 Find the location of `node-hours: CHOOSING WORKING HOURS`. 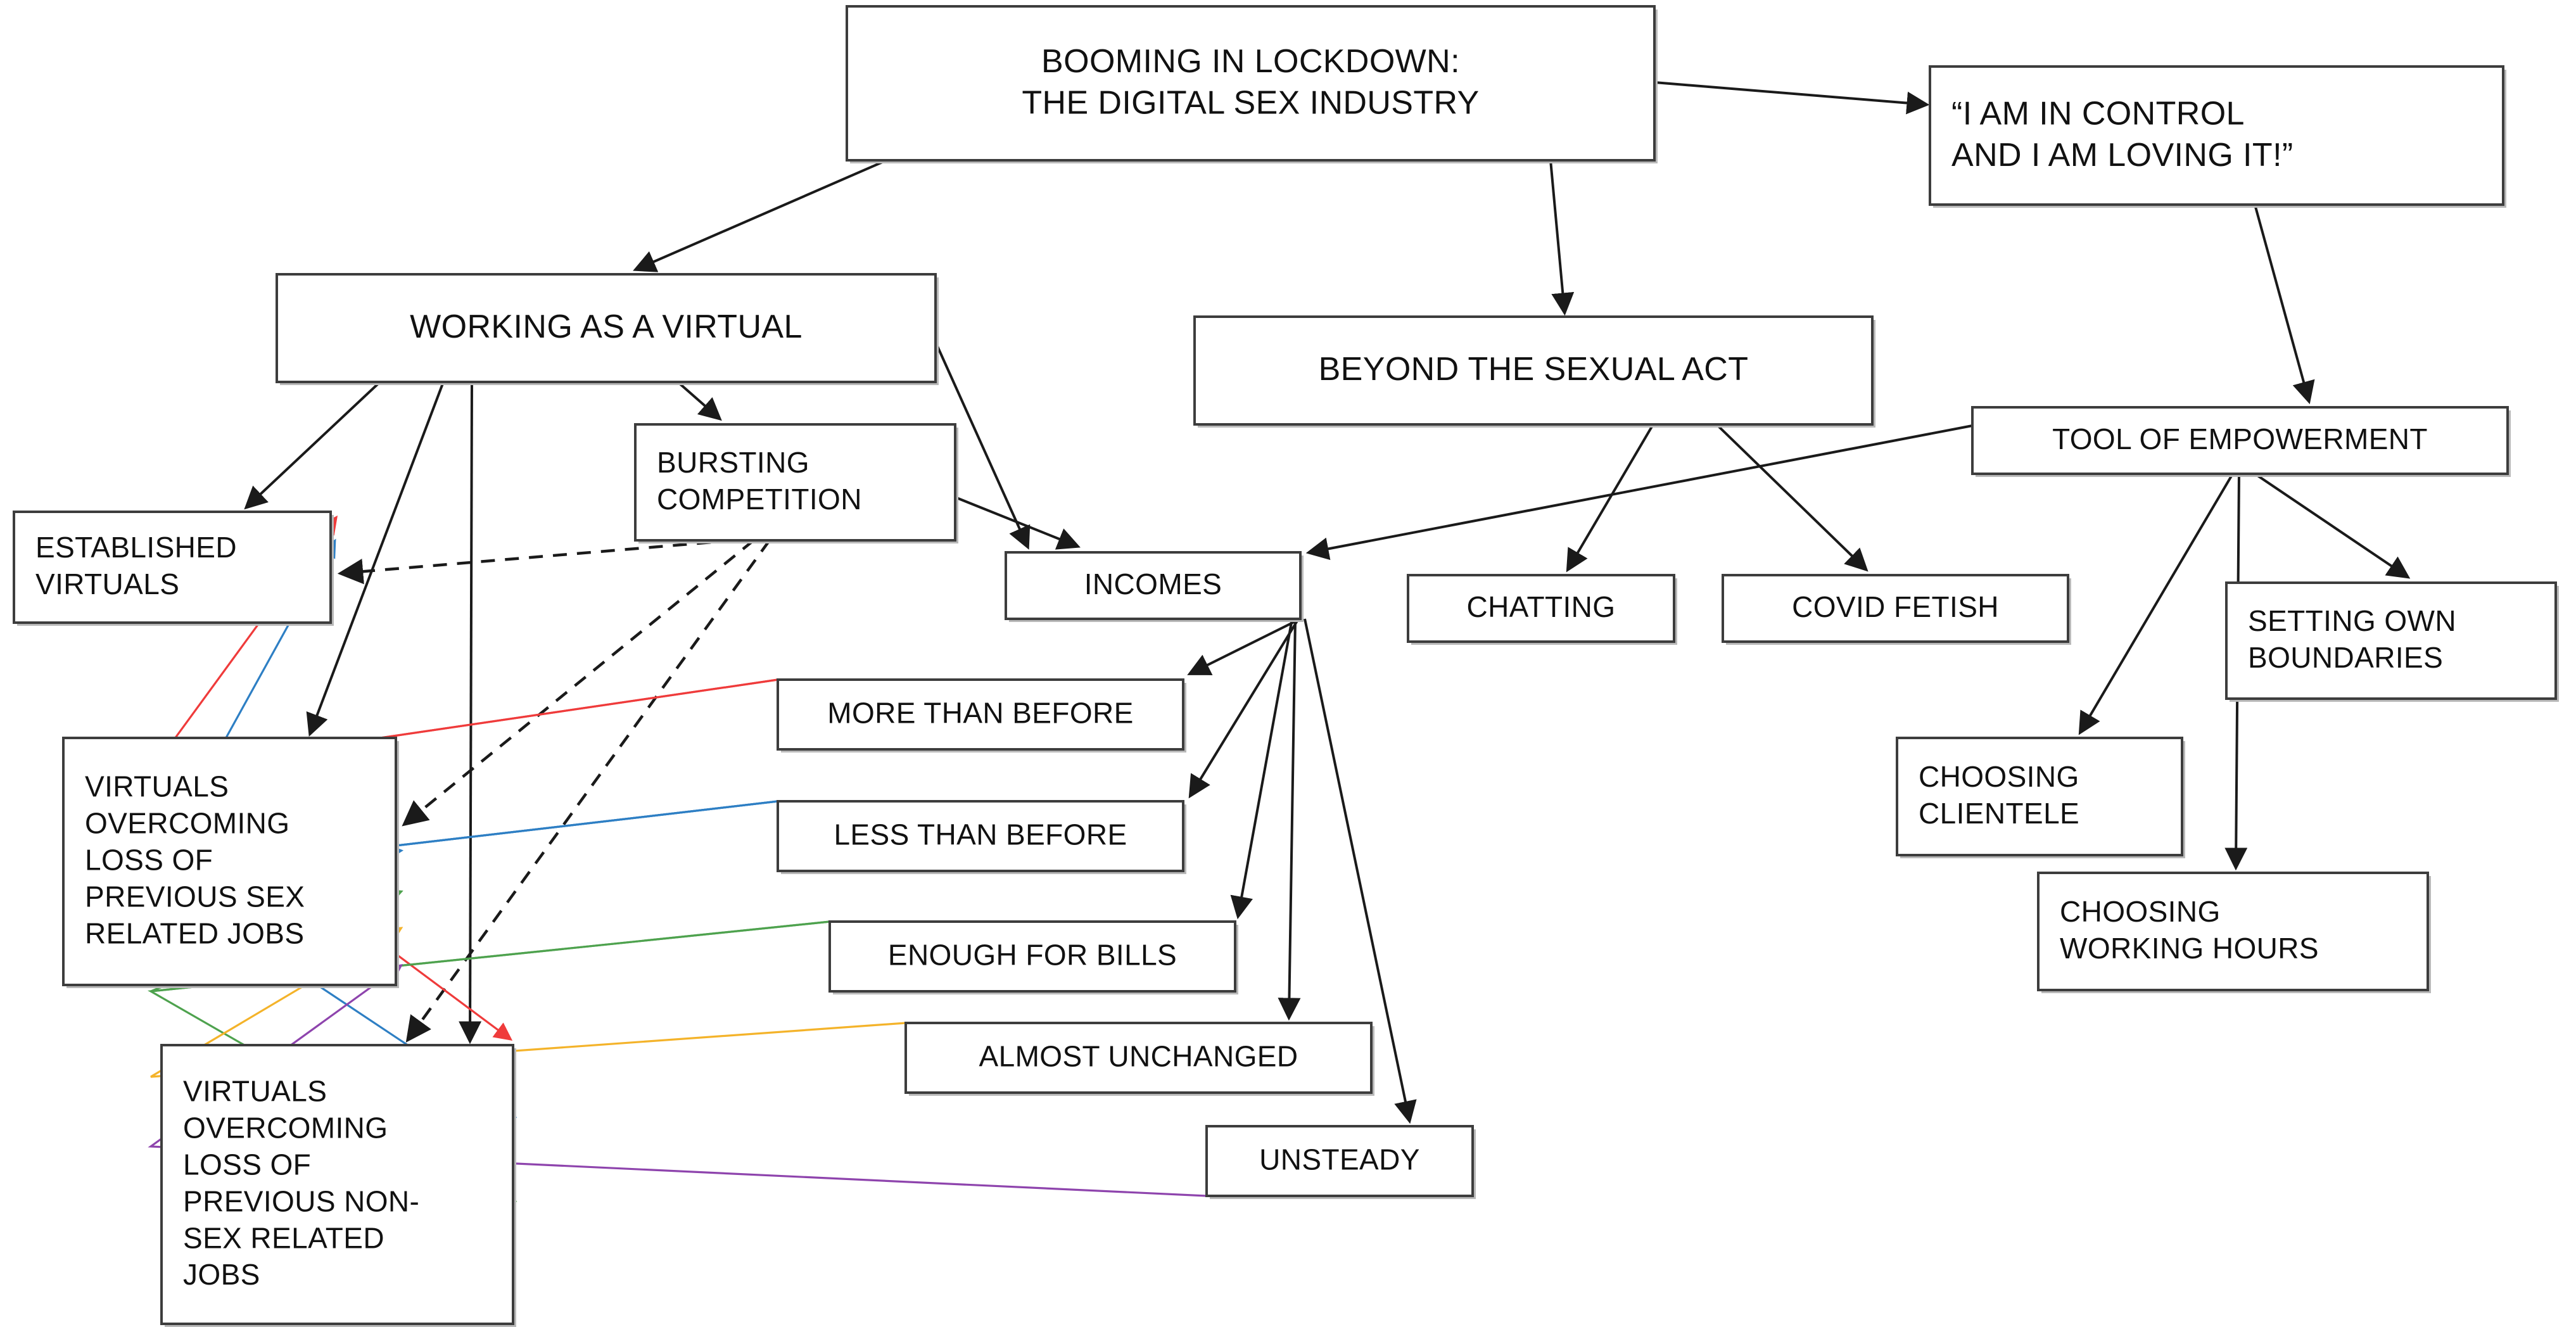

node-hours: CHOOSING WORKING HOURS is located at coordinates (2234, 932).